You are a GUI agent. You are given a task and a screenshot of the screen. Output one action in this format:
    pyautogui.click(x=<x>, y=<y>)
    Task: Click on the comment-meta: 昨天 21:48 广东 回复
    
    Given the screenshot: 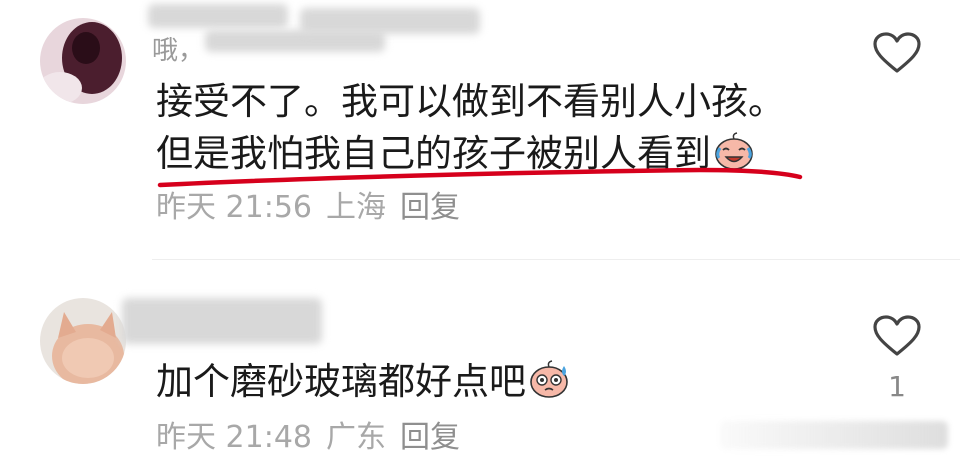 What is the action you would take?
    pyautogui.click(x=315, y=434)
    